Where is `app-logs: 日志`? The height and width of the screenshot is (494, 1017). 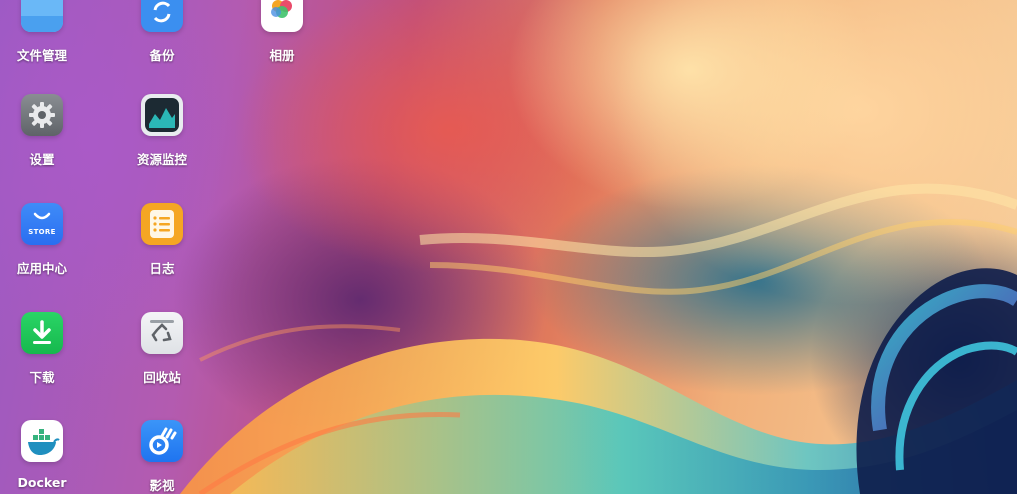
app-logs: 日志 is located at coordinates (162, 248).